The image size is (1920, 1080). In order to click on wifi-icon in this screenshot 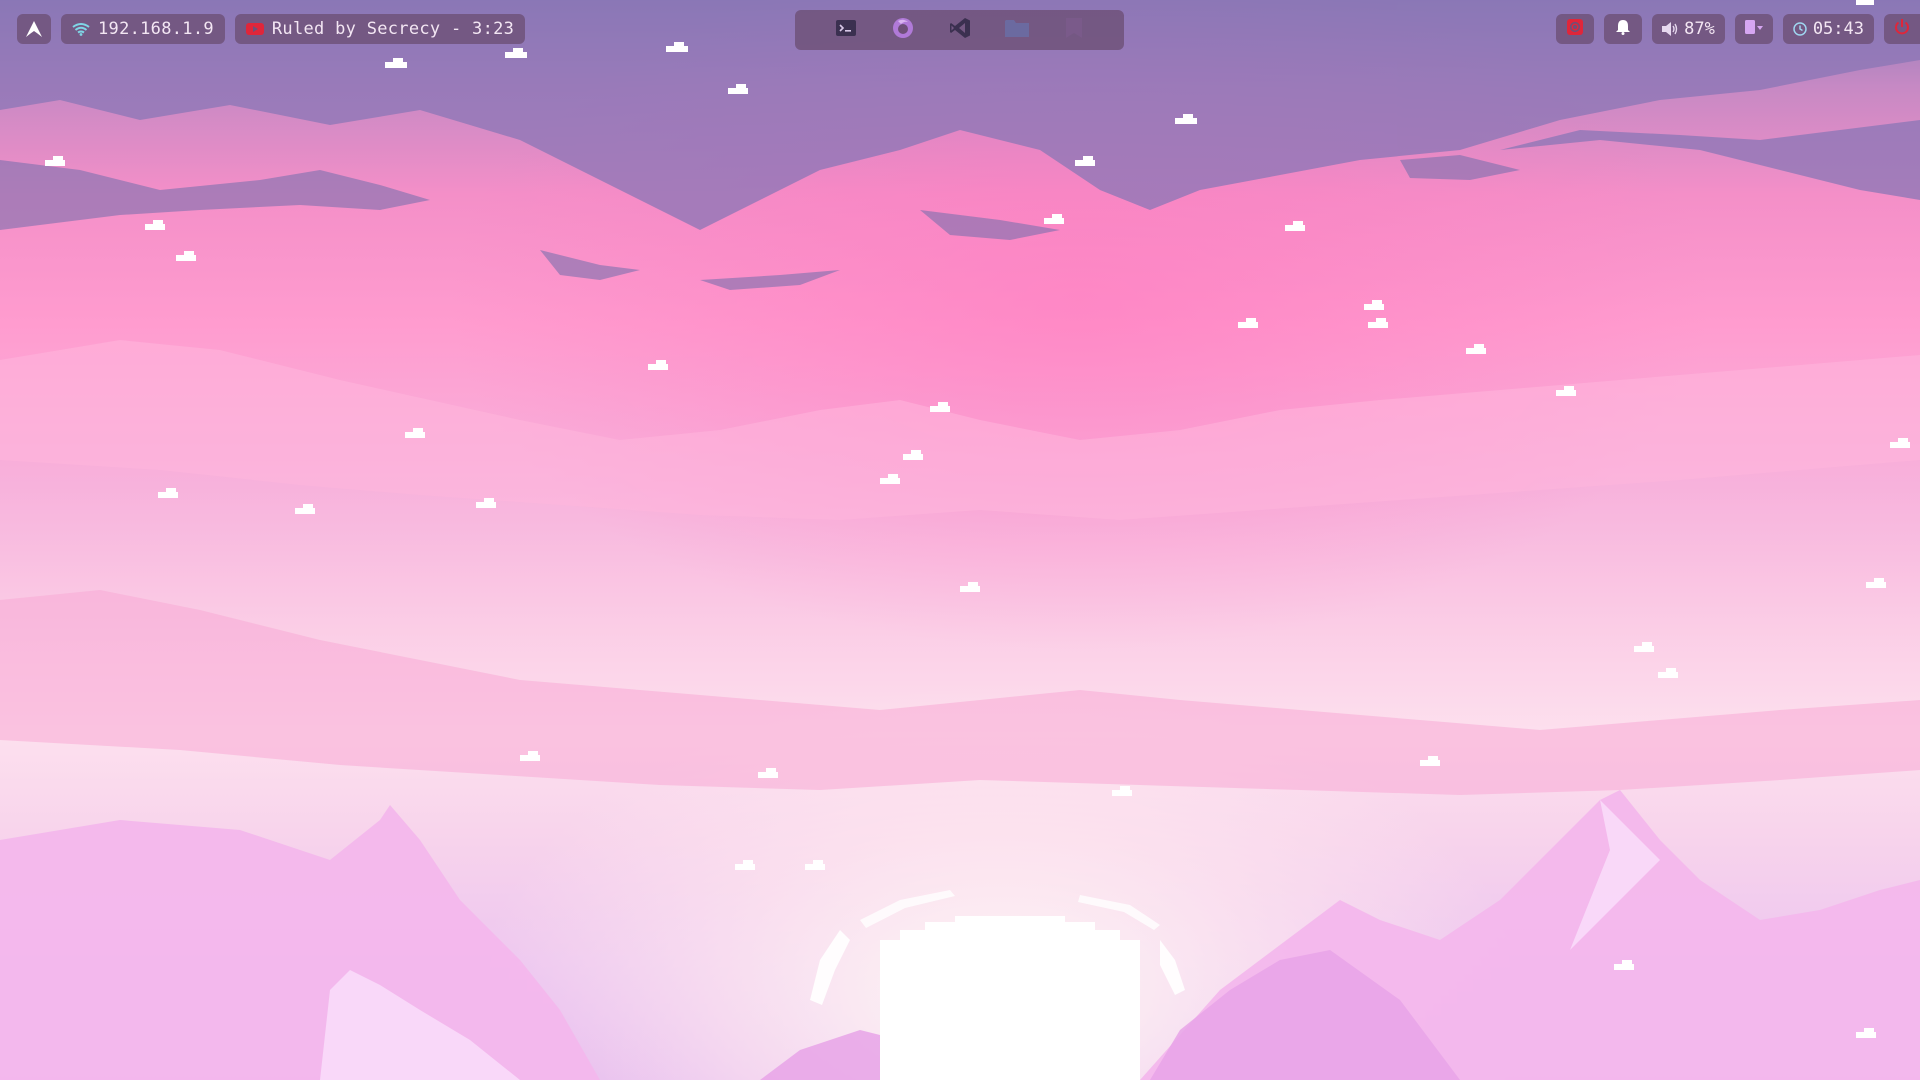, I will do `click(81, 29)`.